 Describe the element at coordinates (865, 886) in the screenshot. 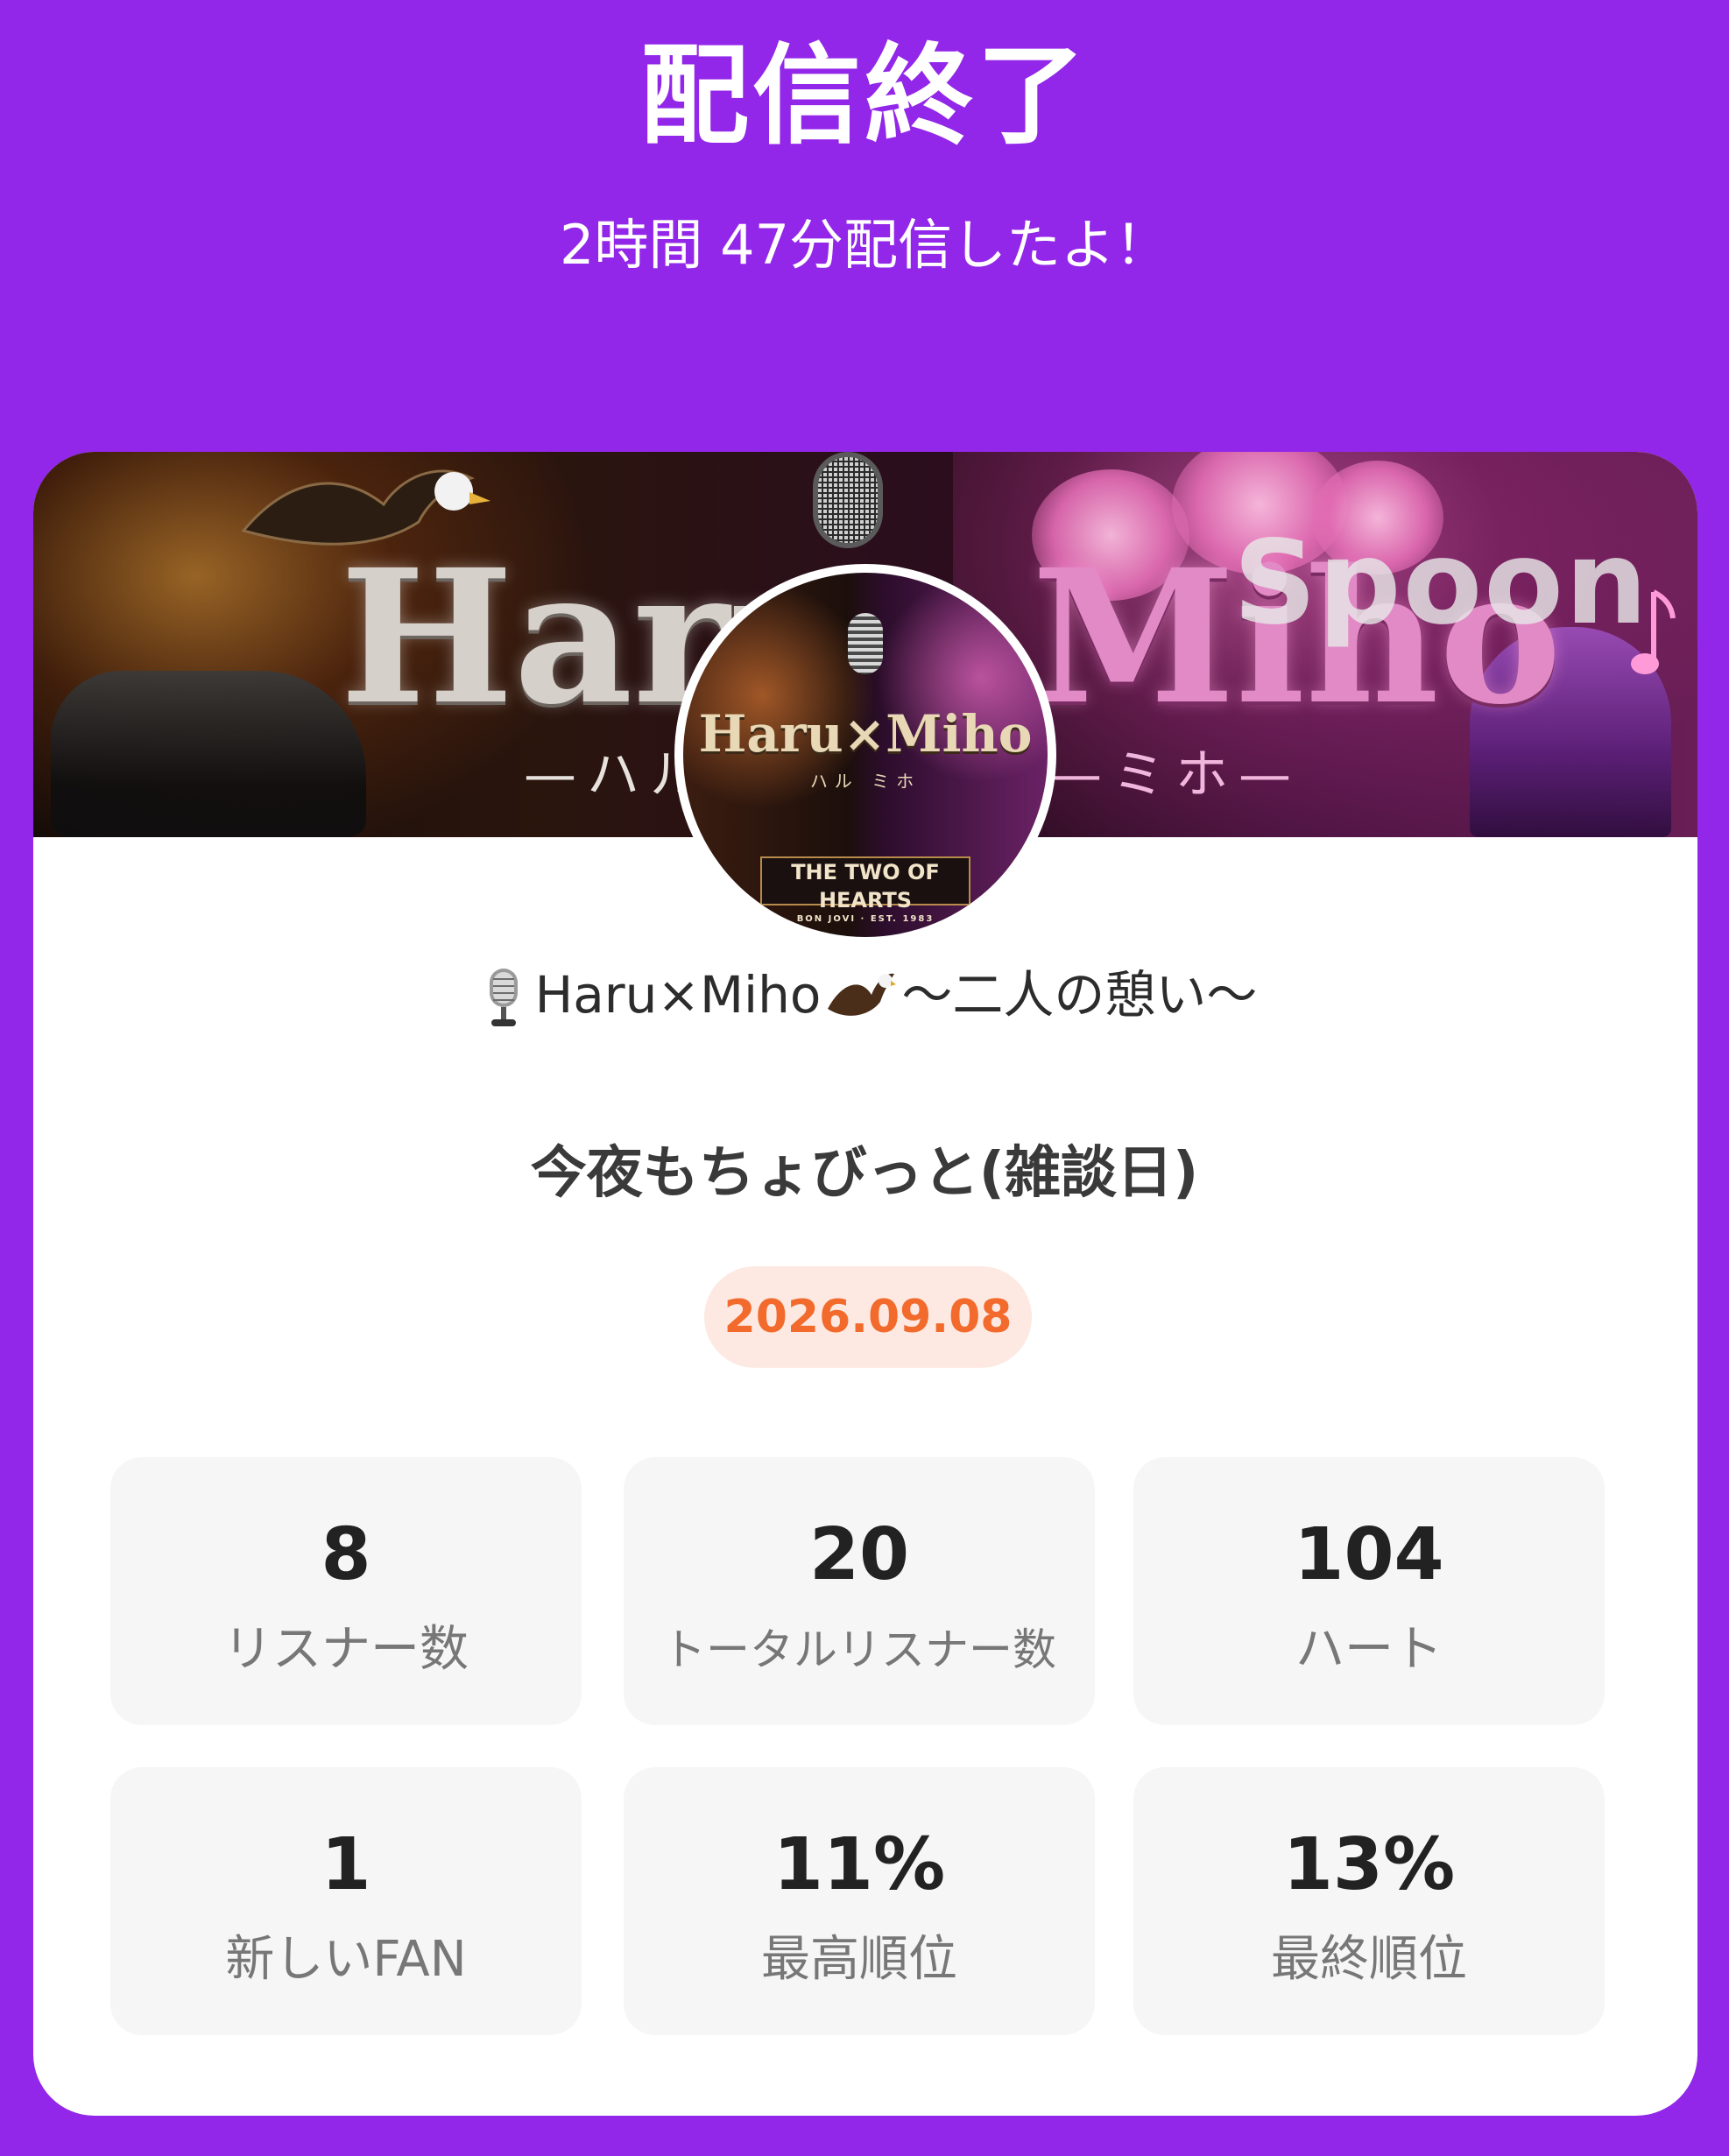

I see `avatar-banner-main: THE TWO OF HEARTS` at that location.